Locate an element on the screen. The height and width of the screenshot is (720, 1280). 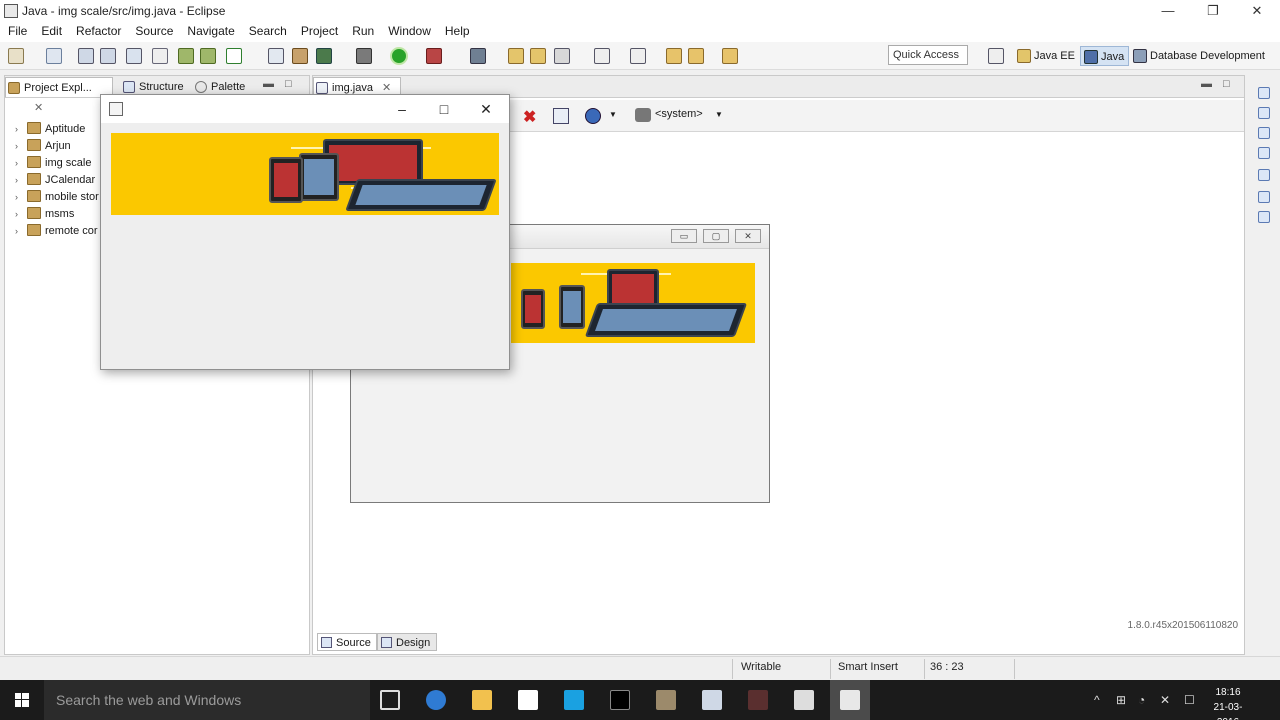
edge-icon is located at coordinates (436, 700).